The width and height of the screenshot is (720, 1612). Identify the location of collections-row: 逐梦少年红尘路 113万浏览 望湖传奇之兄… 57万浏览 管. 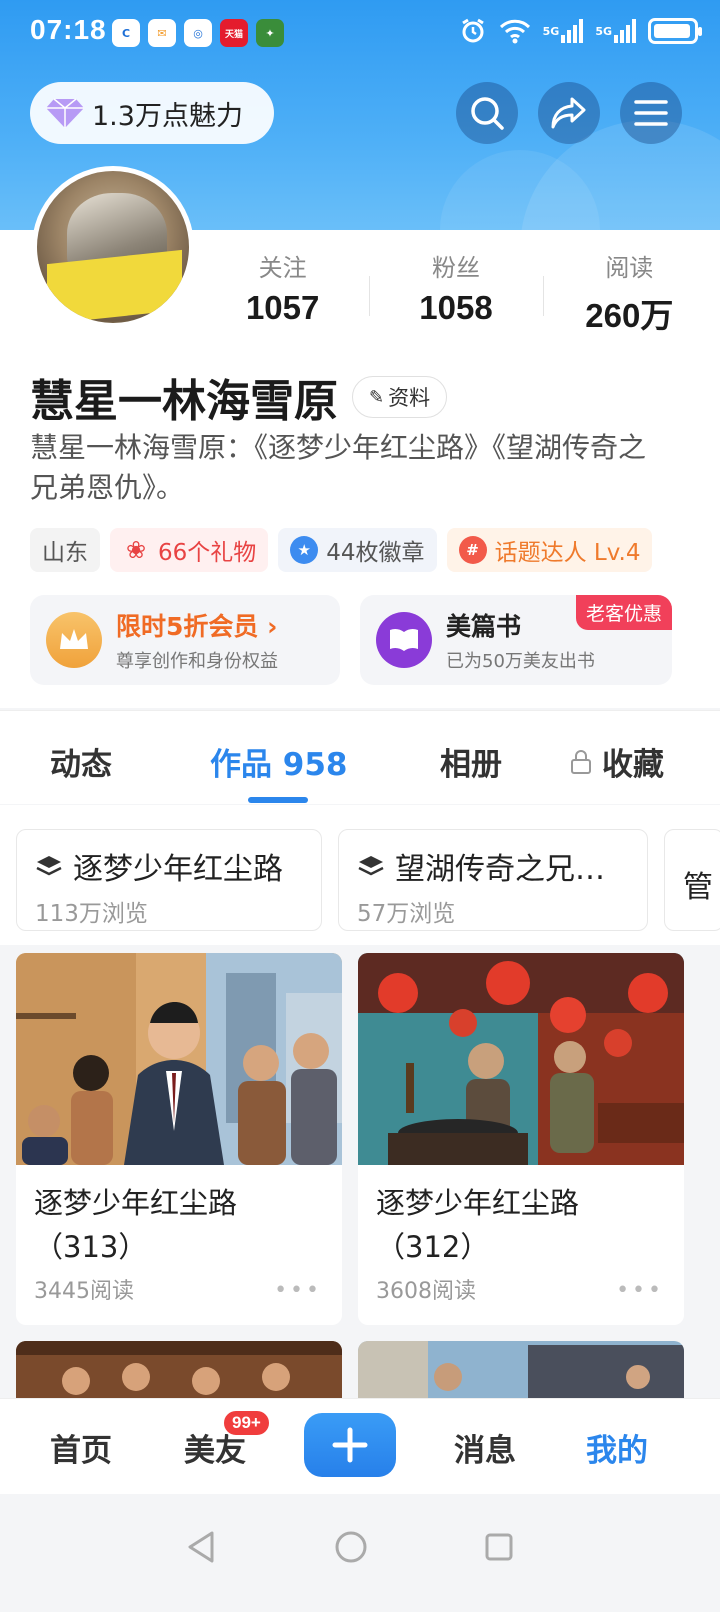
(360, 875).